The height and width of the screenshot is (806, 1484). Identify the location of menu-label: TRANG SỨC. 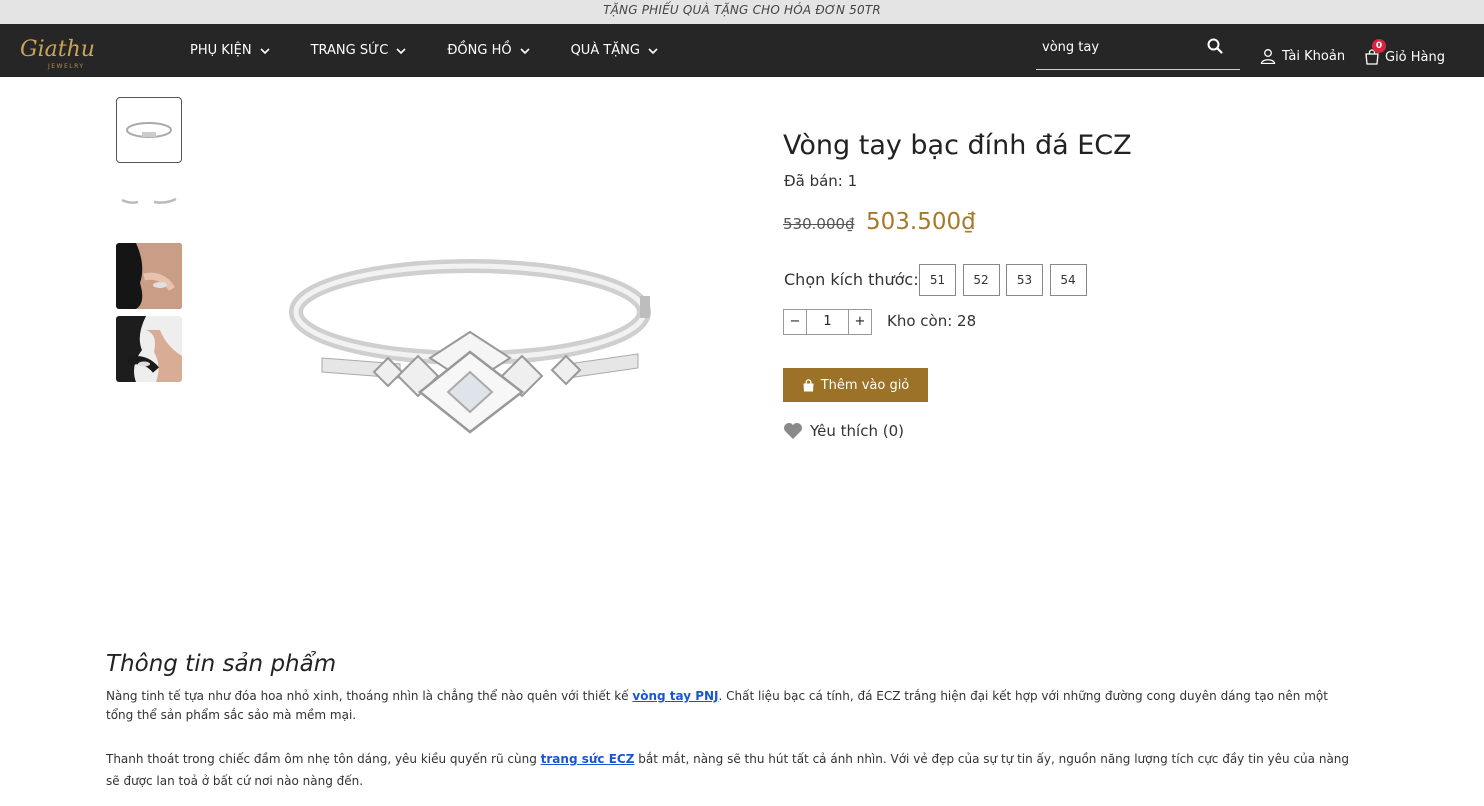
(349, 50).